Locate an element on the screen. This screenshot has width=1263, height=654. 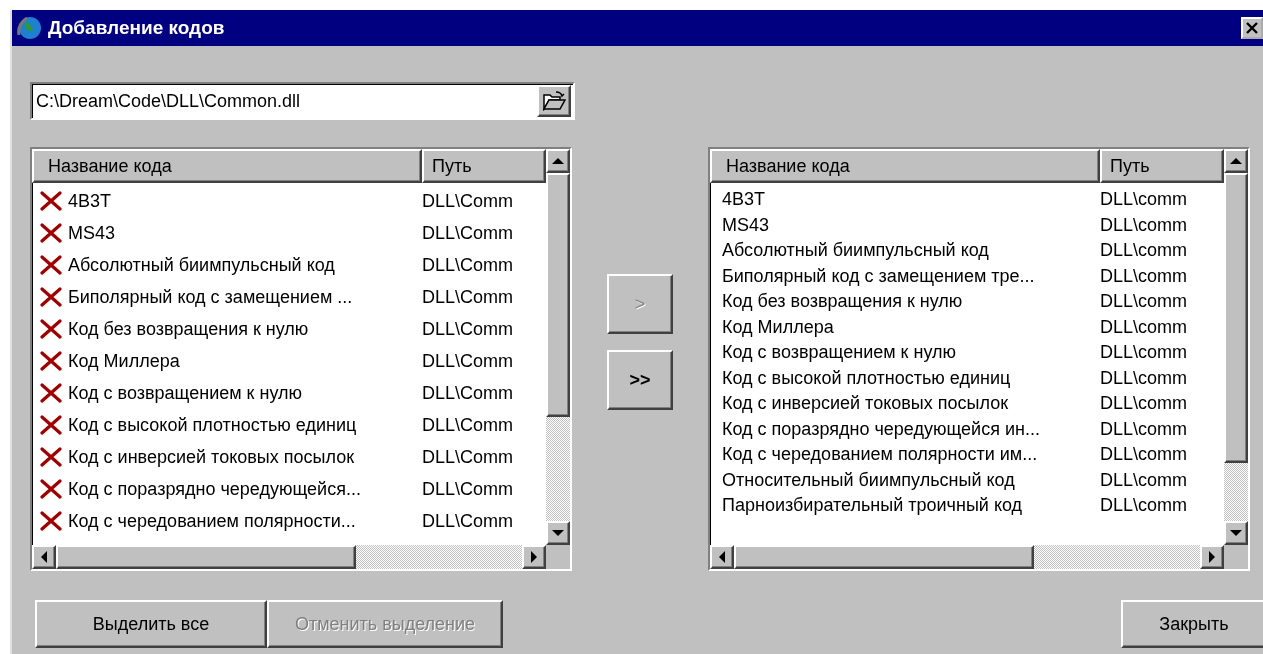
code-name: Относительный биимпульсный код is located at coordinates (868, 480).